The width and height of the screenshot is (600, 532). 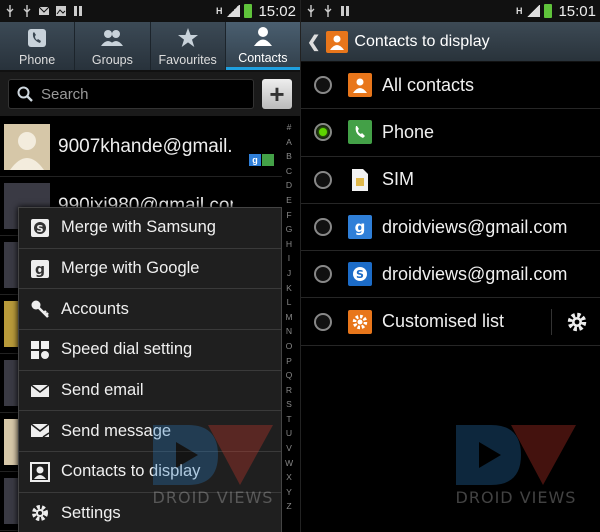 What do you see at coordinates (95, 308) in the screenshot?
I see `menu-label: Accounts` at bounding box center [95, 308].